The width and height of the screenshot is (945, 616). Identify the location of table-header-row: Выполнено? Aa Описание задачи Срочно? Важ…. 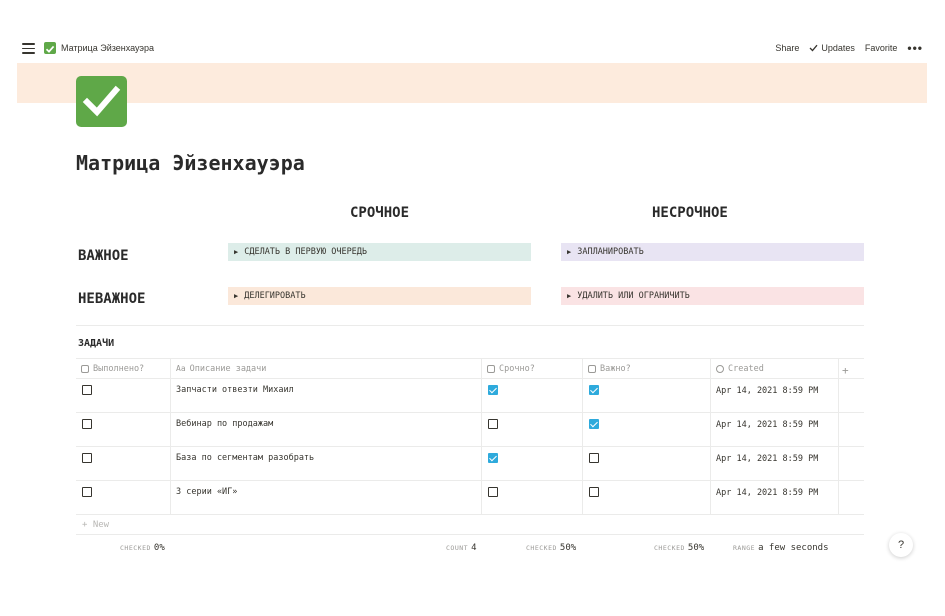
(470, 368).